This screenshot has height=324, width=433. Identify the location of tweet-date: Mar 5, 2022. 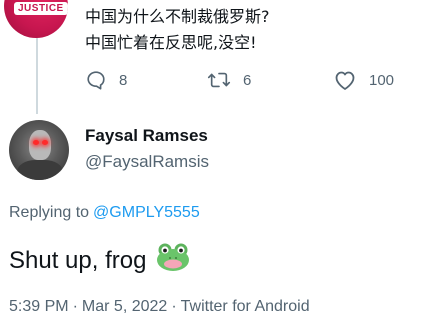
(124, 306).